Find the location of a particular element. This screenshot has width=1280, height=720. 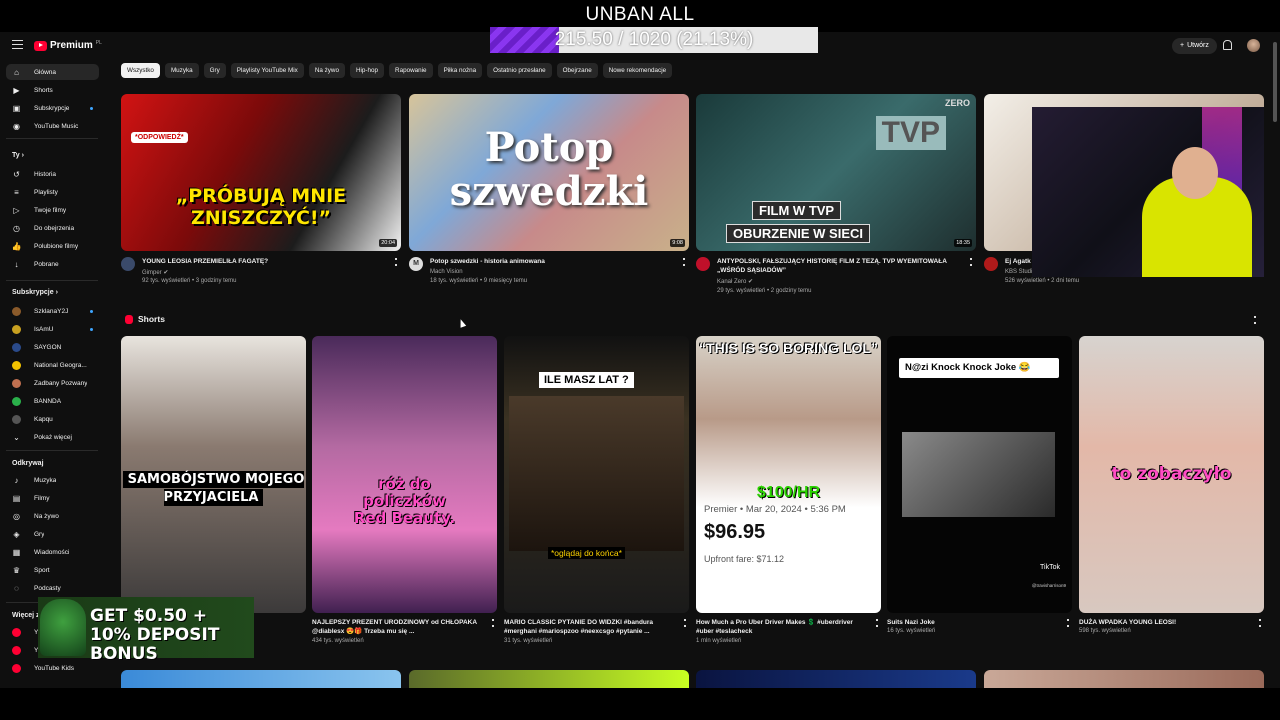

channel-name: Gimper is located at coordinates (152, 273).